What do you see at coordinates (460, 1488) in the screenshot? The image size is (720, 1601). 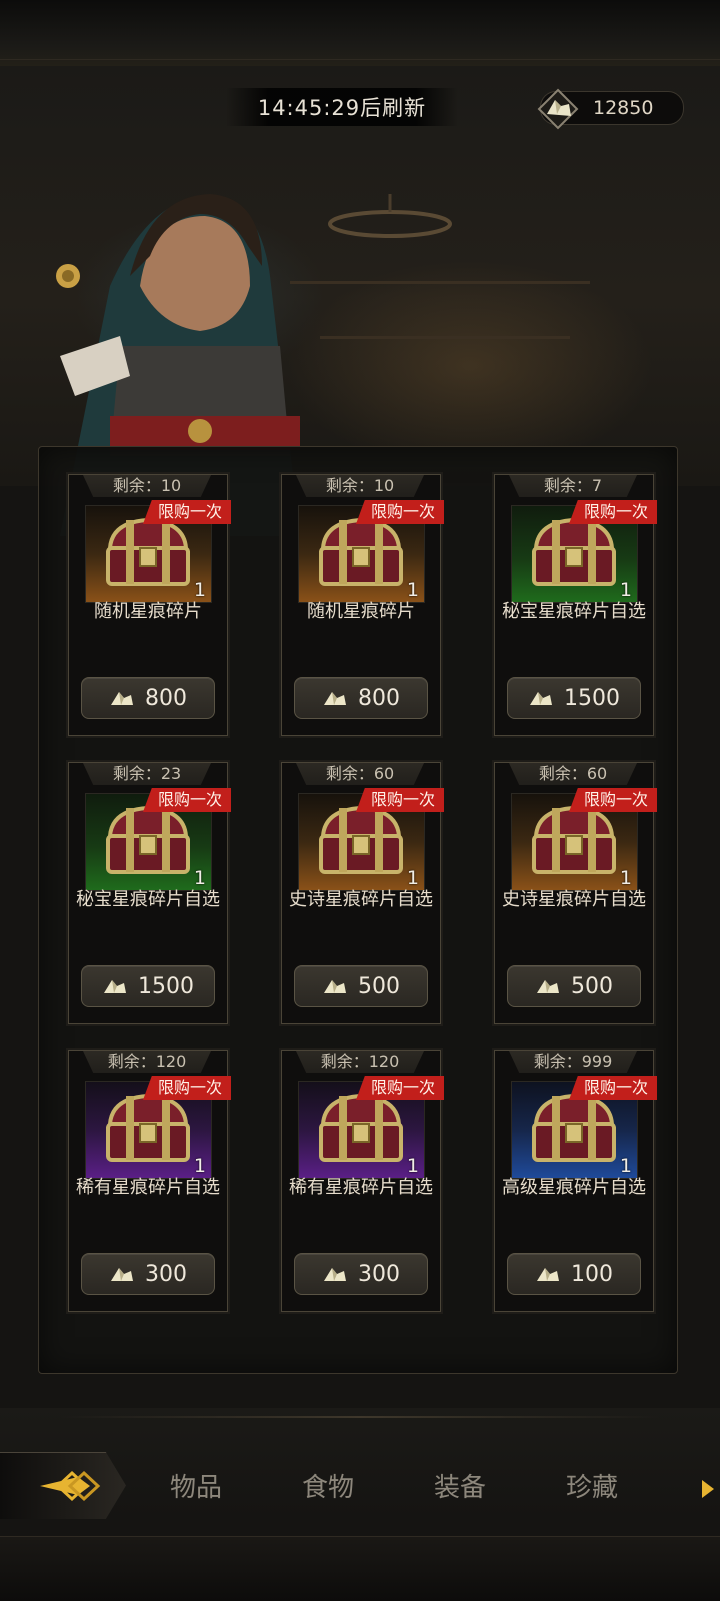 I see `tab-equipment: 装备` at bounding box center [460, 1488].